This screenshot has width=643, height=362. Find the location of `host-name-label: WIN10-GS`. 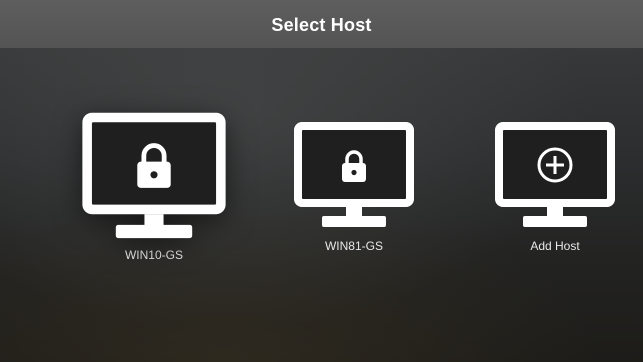

host-name-label: WIN10-GS is located at coordinates (153, 255).